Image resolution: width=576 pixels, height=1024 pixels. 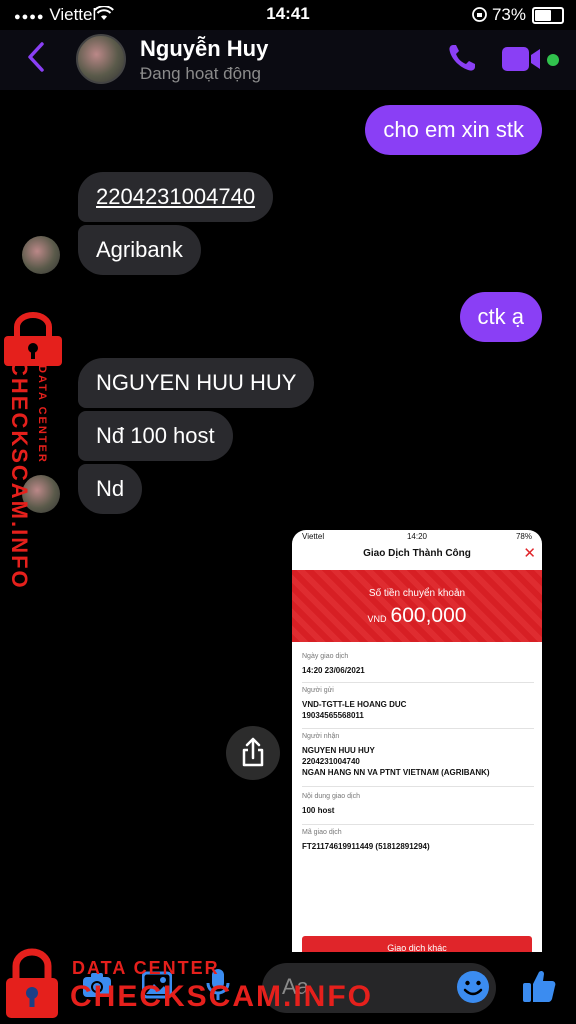 What do you see at coordinates (155, 436) in the screenshot?
I see `message-bubble-received: Nđ 100 host` at bounding box center [155, 436].